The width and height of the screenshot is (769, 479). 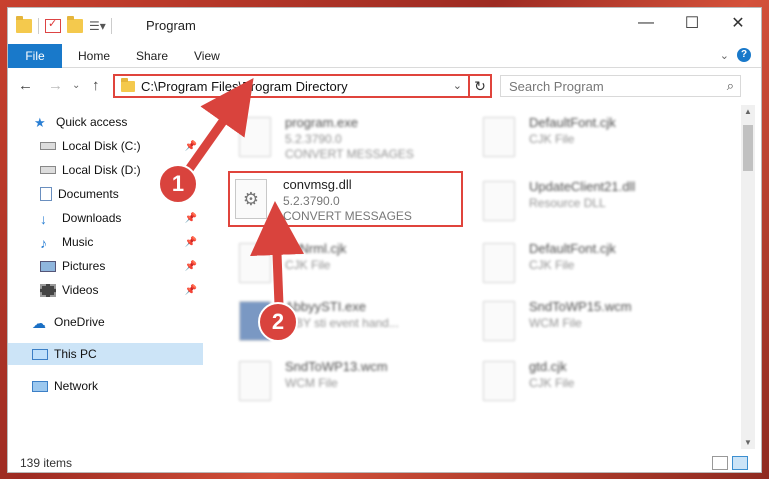 I want to click on tab-view: View, so click(x=207, y=56).